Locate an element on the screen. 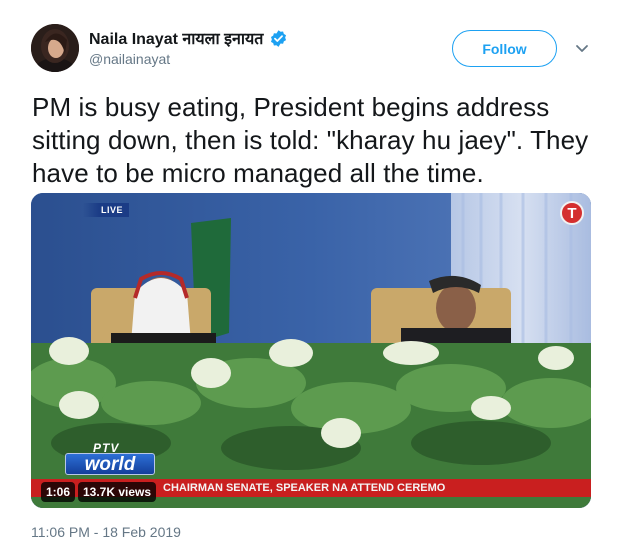  avatar is located at coordinates (55, 48).